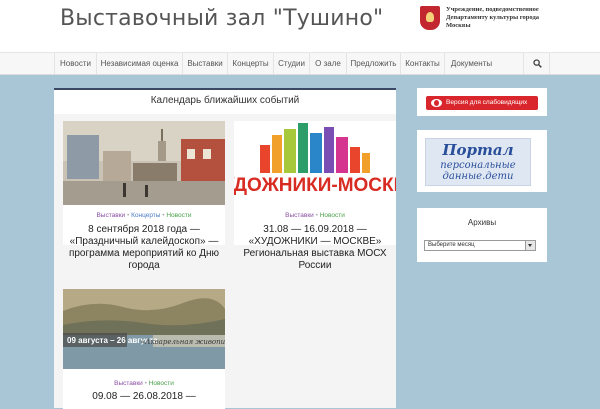 This screenshot has height=409, width=600. I want to click on tag-concerts: Концерты, so click(145, 215).